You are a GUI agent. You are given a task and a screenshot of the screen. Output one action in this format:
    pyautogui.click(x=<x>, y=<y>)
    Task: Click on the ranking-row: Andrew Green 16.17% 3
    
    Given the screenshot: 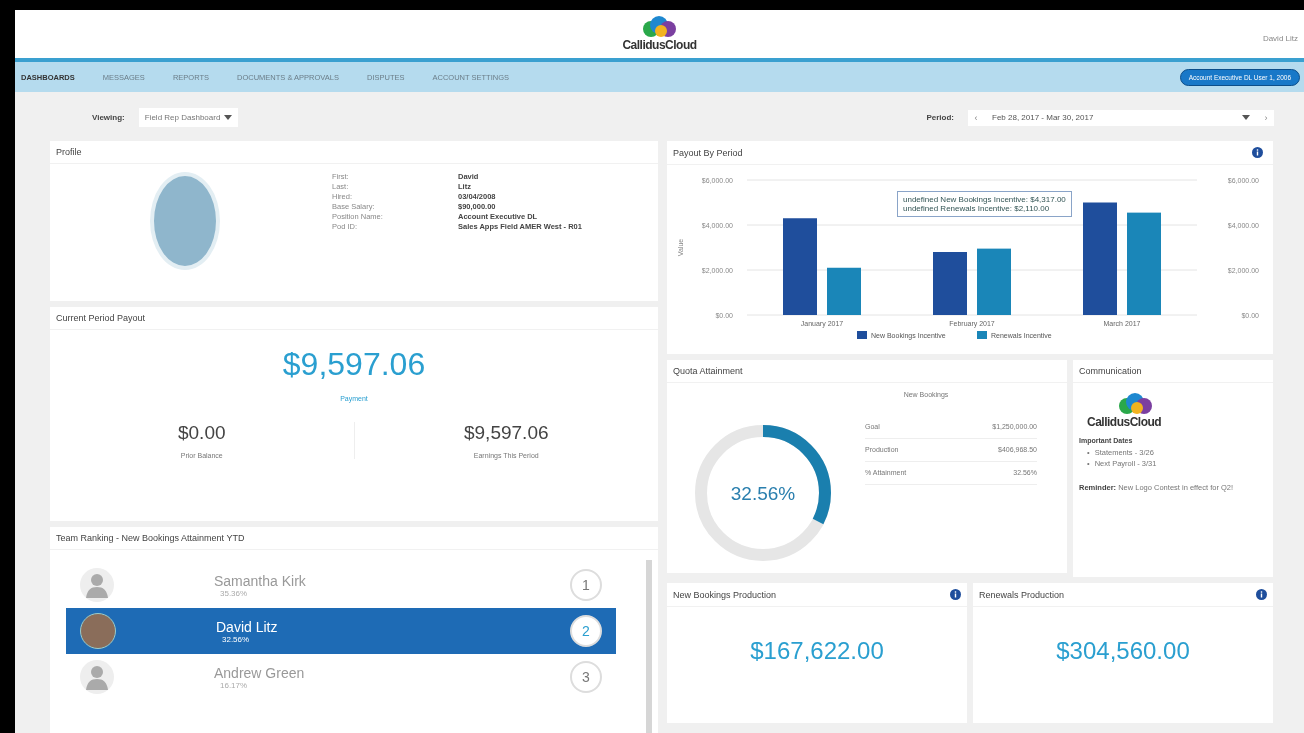 What is the action you would take?
    pyautogui.click(x=341, y=677)
    